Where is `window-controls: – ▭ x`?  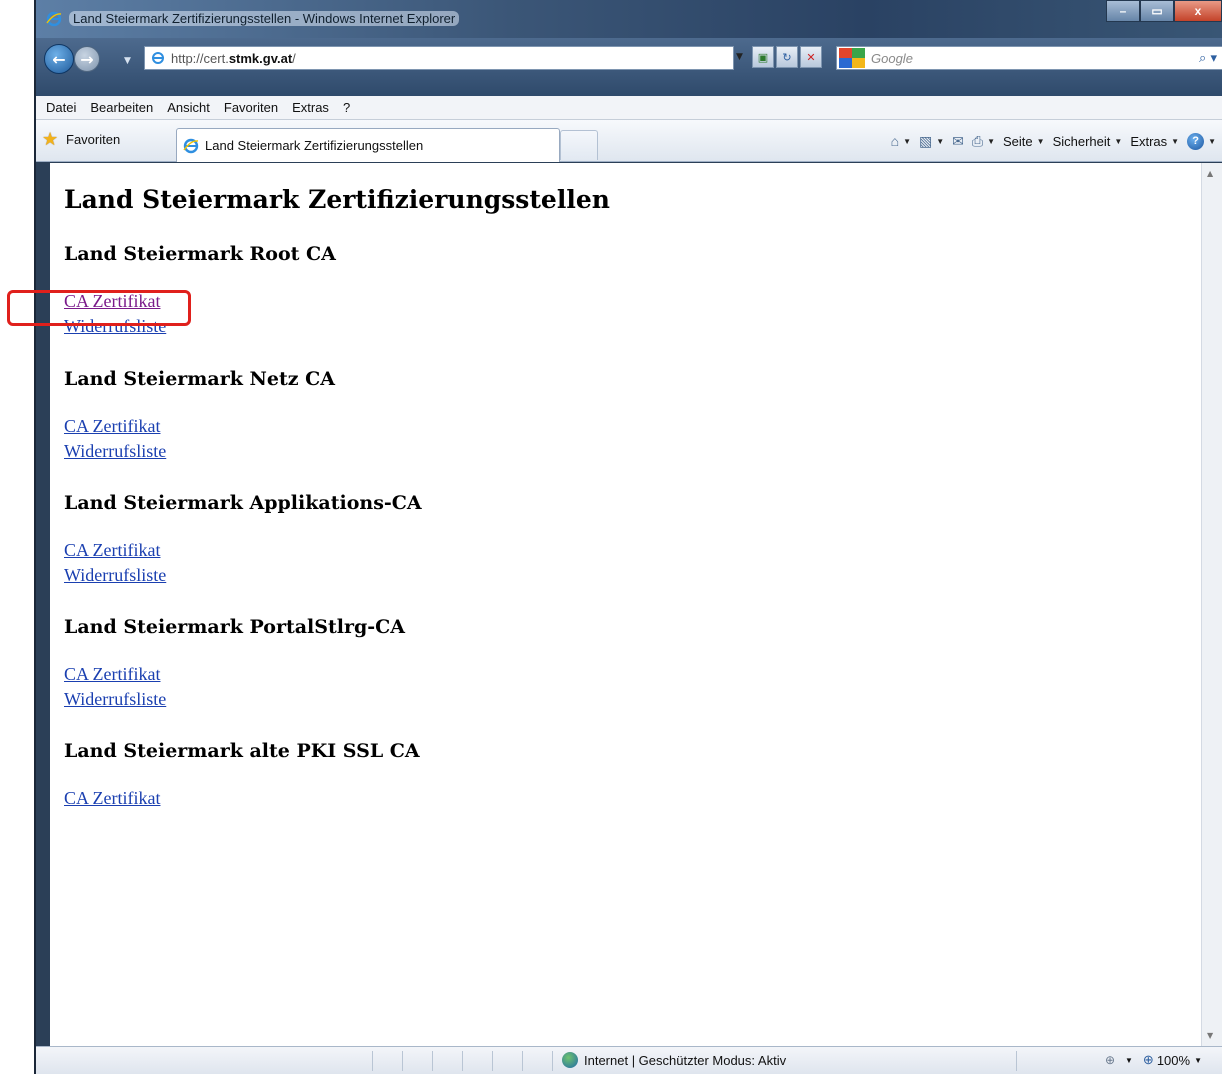
window-controls: – ▭ x is located at coordinates (1164, 12).